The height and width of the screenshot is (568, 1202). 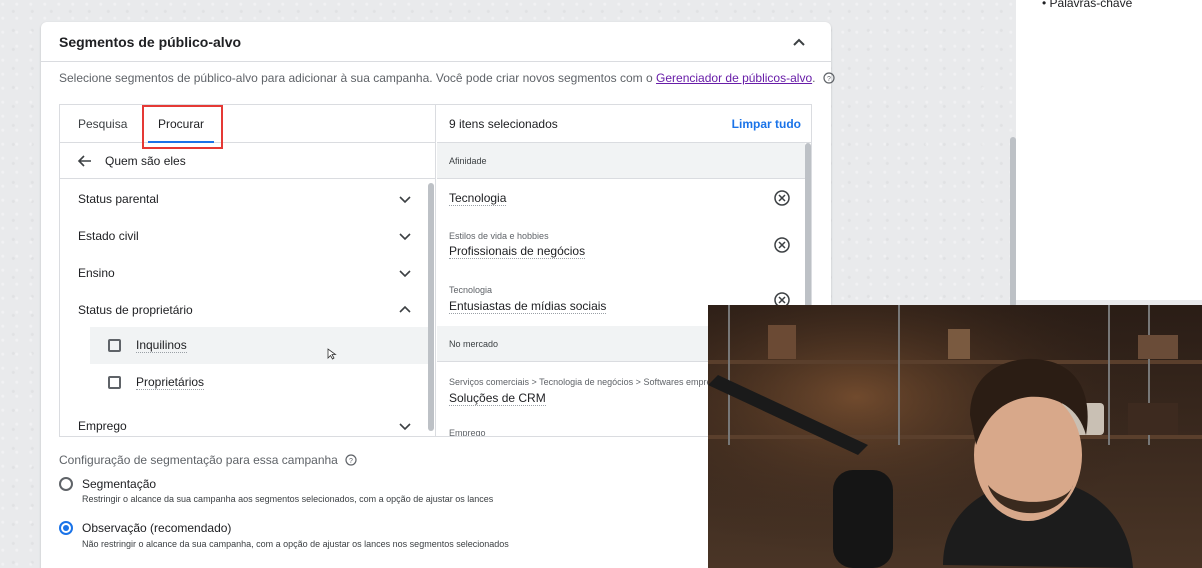 What do you see at coordinates (259, 382) in the screenshot?
I see `option-homeowners: Proprietários` at bounding box center [259, 382].